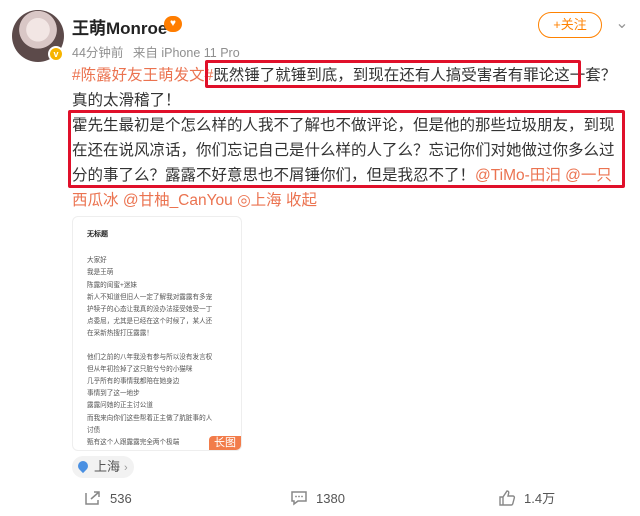 The height and width of the screenshot is (516, 640). I want to click on card-line: 大家好, so click(97, 261).